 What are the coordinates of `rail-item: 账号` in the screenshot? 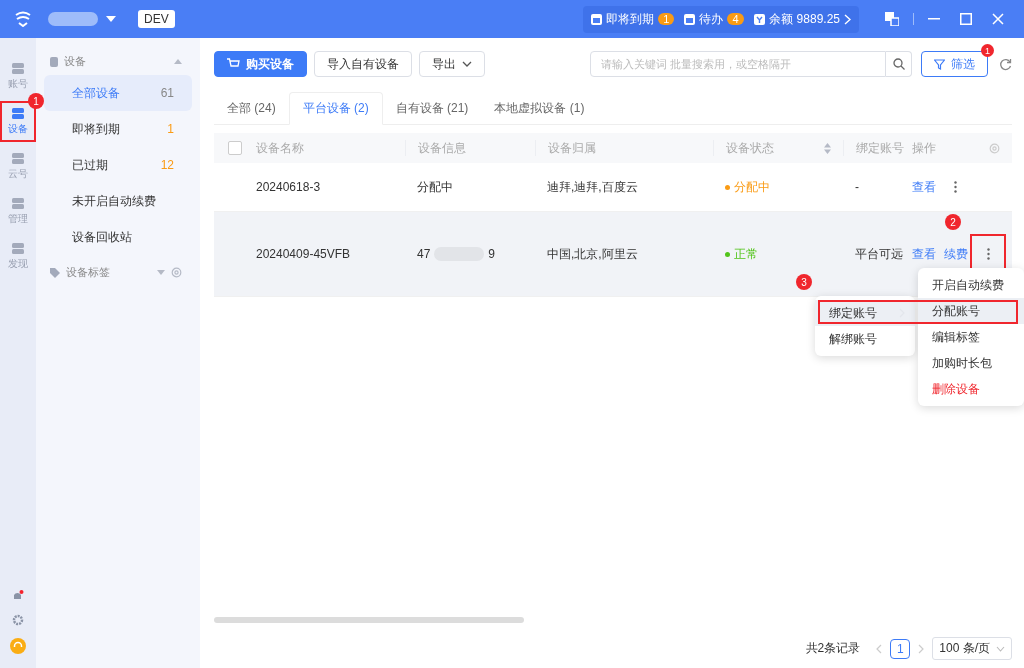 It's located at (18, 76).